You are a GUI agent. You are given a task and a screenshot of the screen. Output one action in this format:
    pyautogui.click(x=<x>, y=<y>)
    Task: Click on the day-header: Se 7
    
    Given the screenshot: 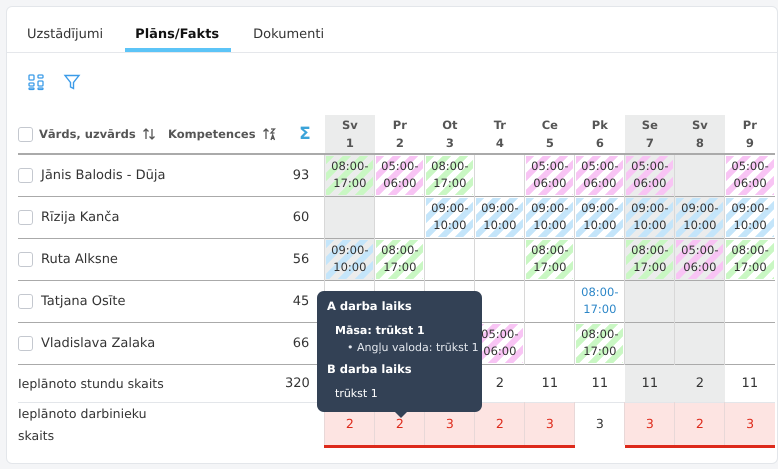 What is the action you would take?
    pyautogui.click(x=649, y=134)
    